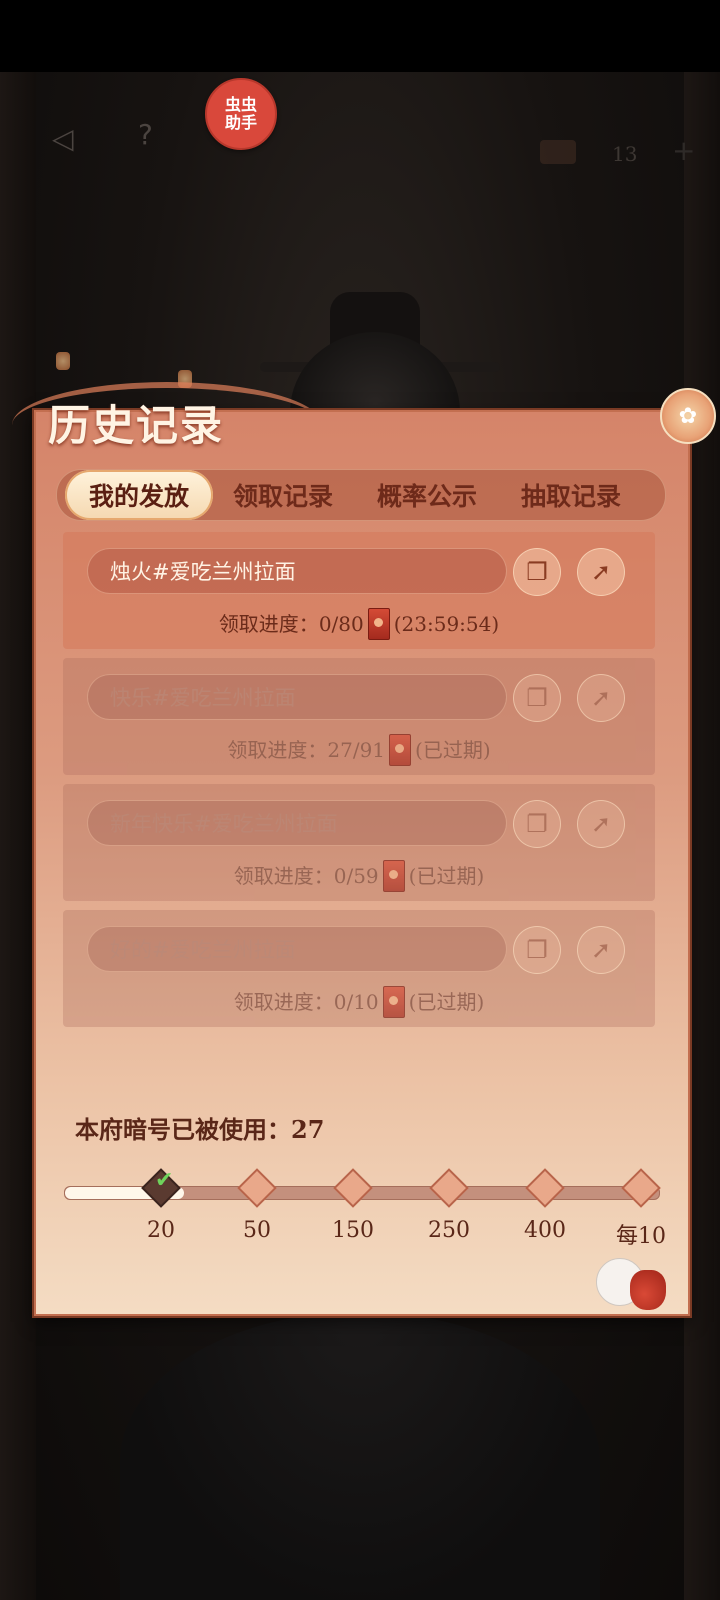  I want to click on milestone-label: 400, so click(545, 1230).